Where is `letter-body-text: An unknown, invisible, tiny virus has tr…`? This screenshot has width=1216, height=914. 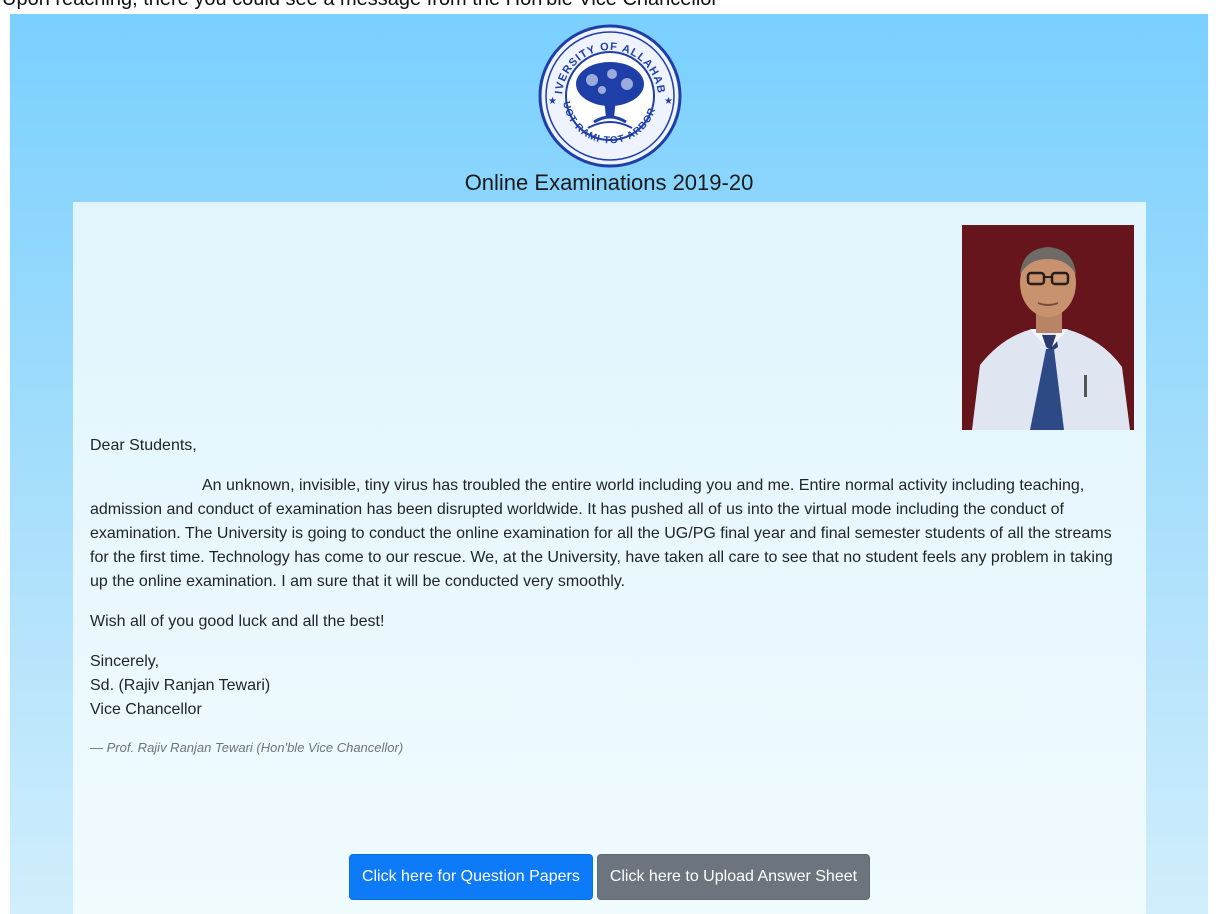 letter-body-text: An unknown, invisible, tiny virus has tr… is located at coordinates (601, 533).